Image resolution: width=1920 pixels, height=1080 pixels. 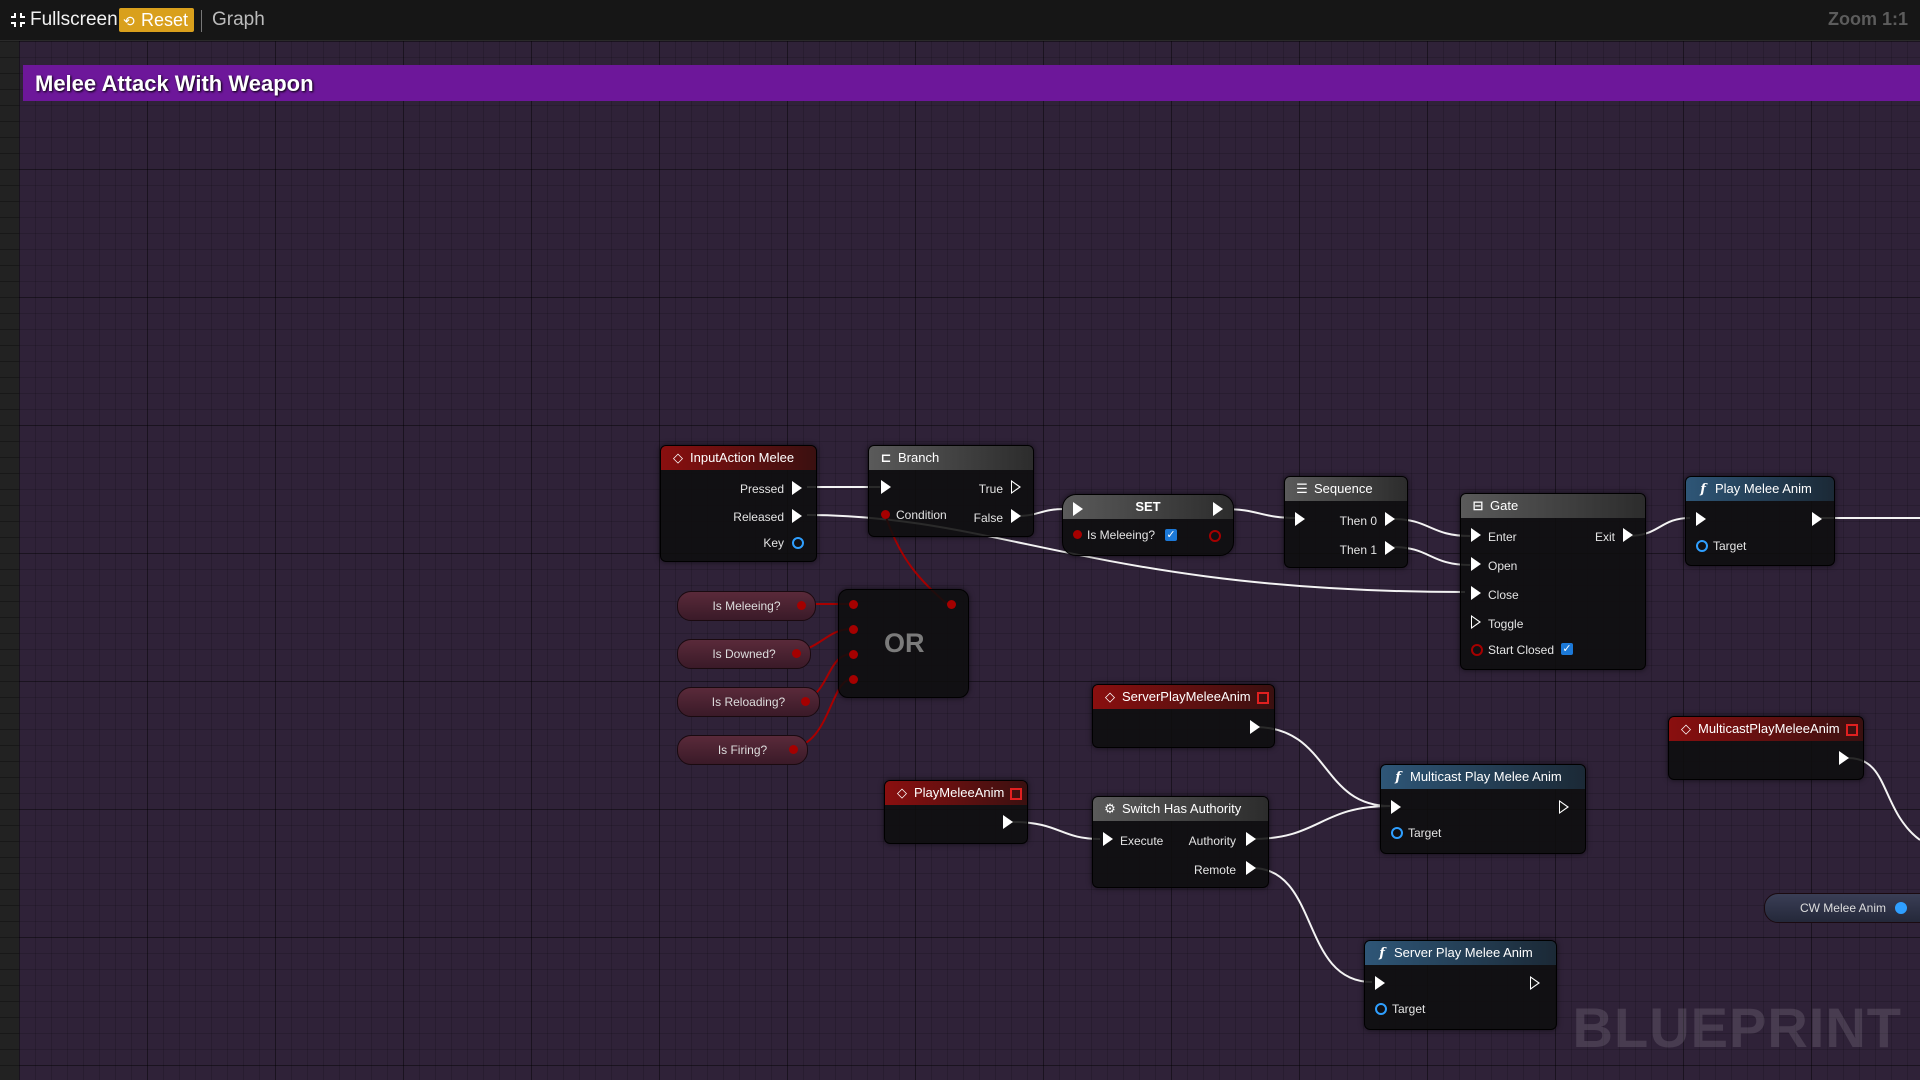 I want to click on node-branch: ⊏ Branch True Condition False, so click(x=951, y=491).